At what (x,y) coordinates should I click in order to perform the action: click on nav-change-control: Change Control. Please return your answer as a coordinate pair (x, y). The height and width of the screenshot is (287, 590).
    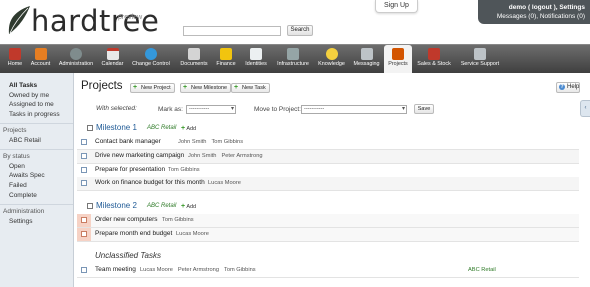
    Looking at the image, I should click on (151, 59).